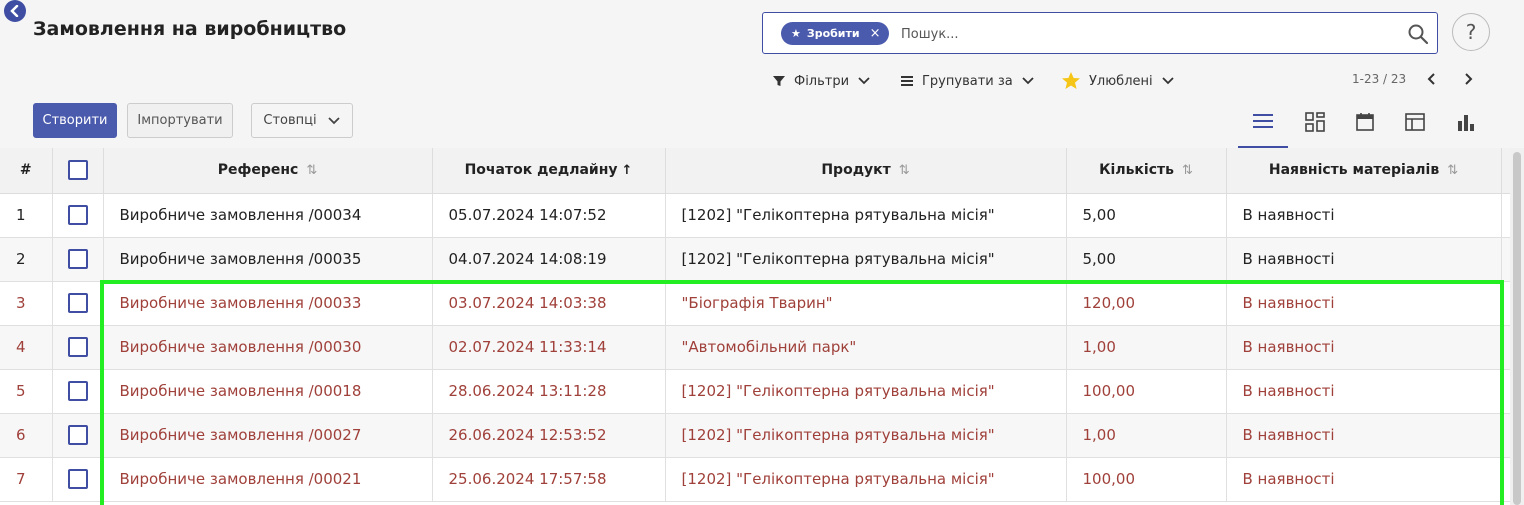 The width and height of the screenshot is (1524, 505). What do you see at coordinates (268, 347) in the screenshot?
I see `cell-reference: Виробниче замовлення /00030` at bounding box center [268, 347].